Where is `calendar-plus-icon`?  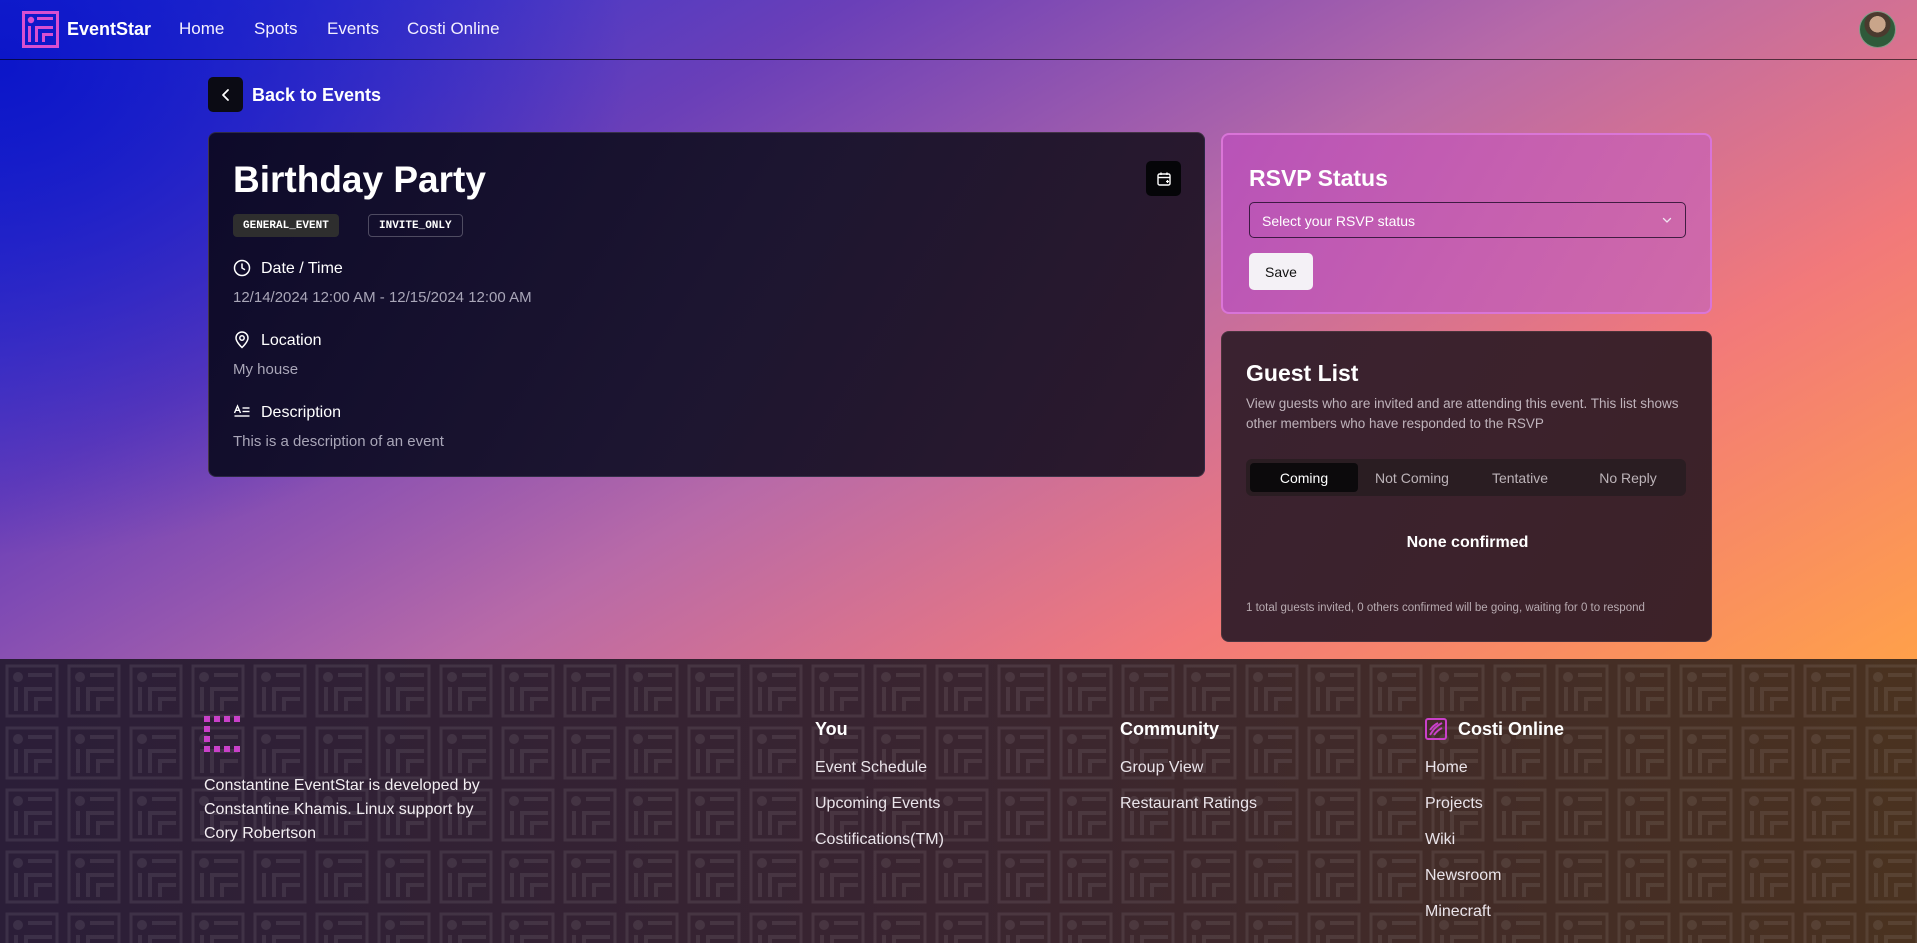 calendar-plus-icon is located at coordinates (1163, 179).